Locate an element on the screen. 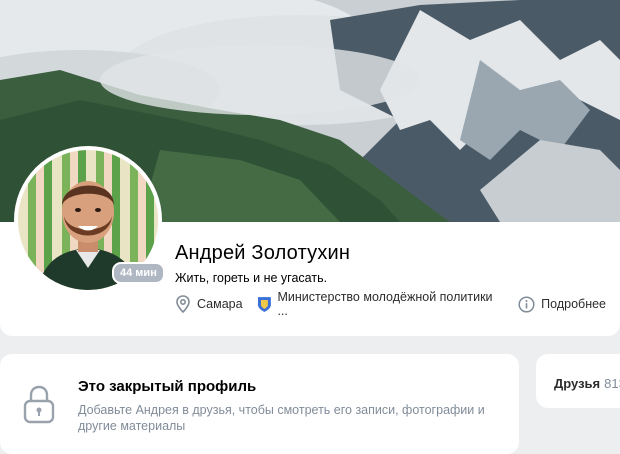  friends-header: Друзья813 is located at coordinates (587, 383).